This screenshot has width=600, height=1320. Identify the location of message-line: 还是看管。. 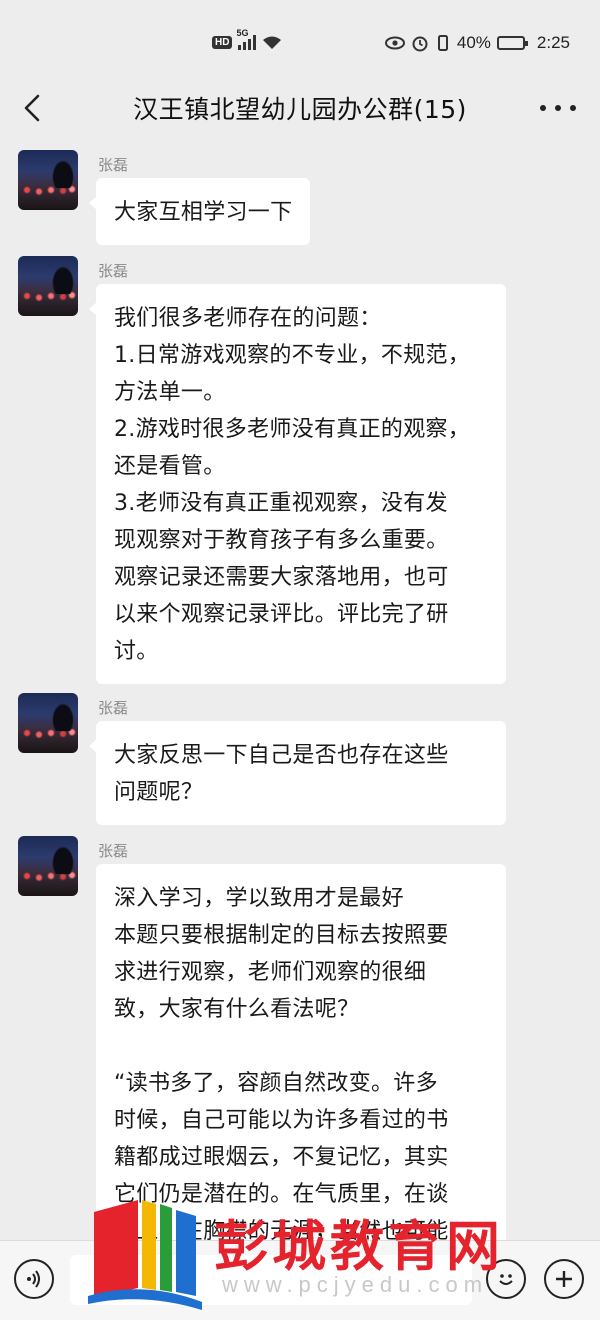
(170, 466).